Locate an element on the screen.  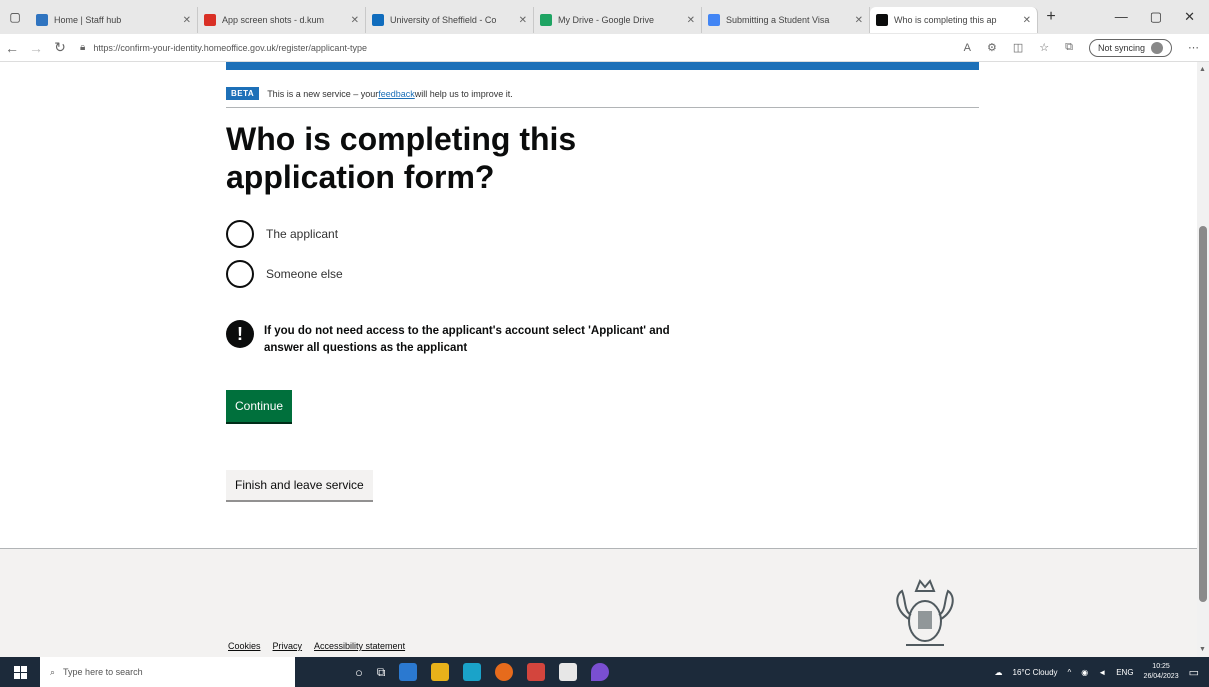
search-placeholder: Type here to search is located at coordinates (103, 672).